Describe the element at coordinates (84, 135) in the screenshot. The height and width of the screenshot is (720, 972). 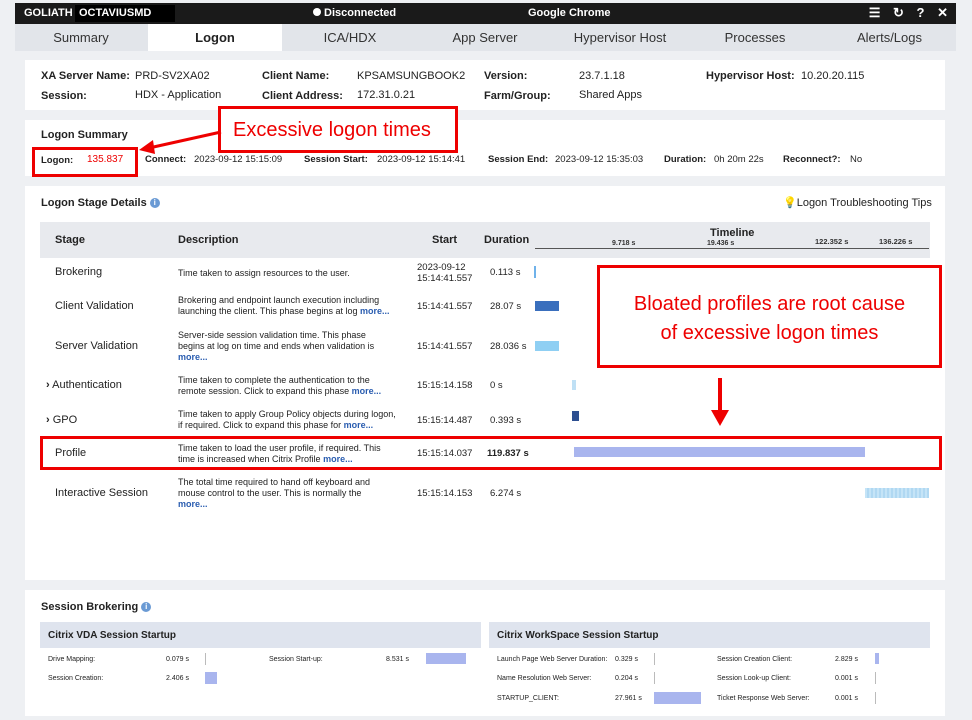
I see `logon-summary-title: Logon Summary` at that location.